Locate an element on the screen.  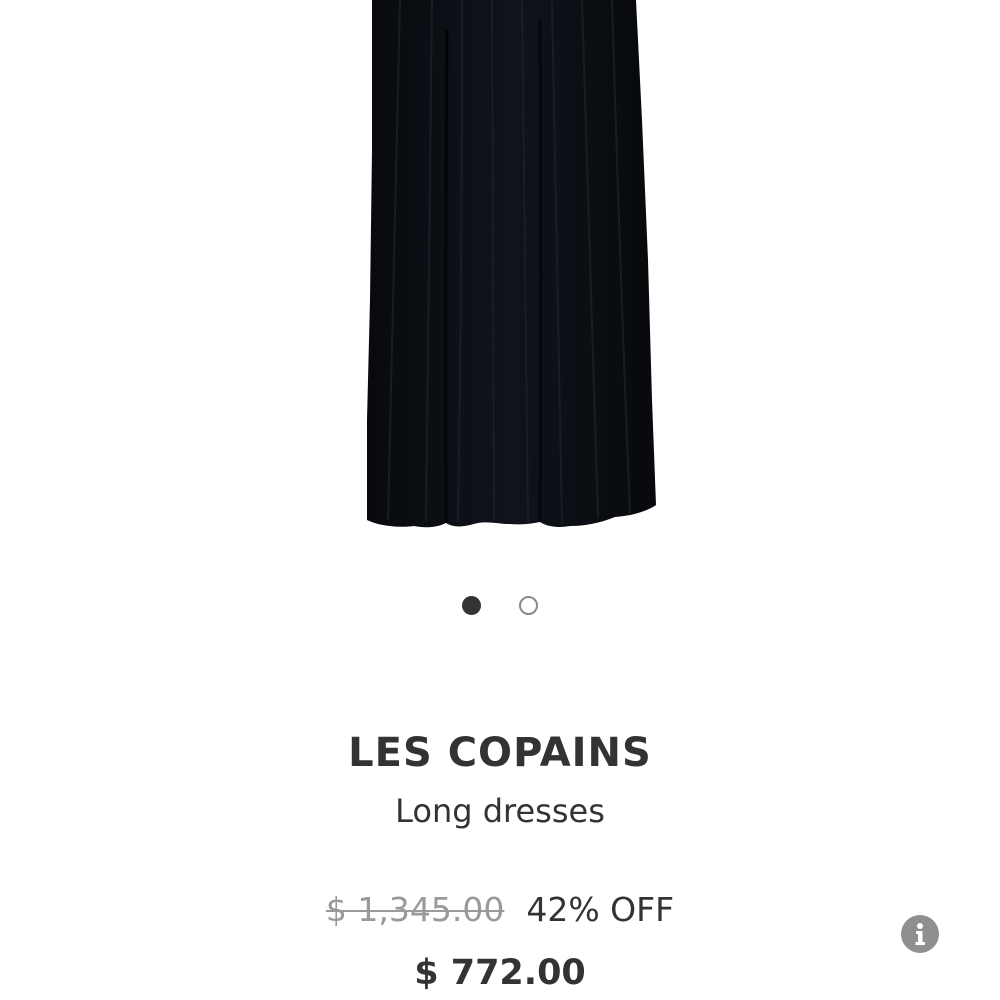
carousel-dot-active-indicator is located at coordinates (471, 605).